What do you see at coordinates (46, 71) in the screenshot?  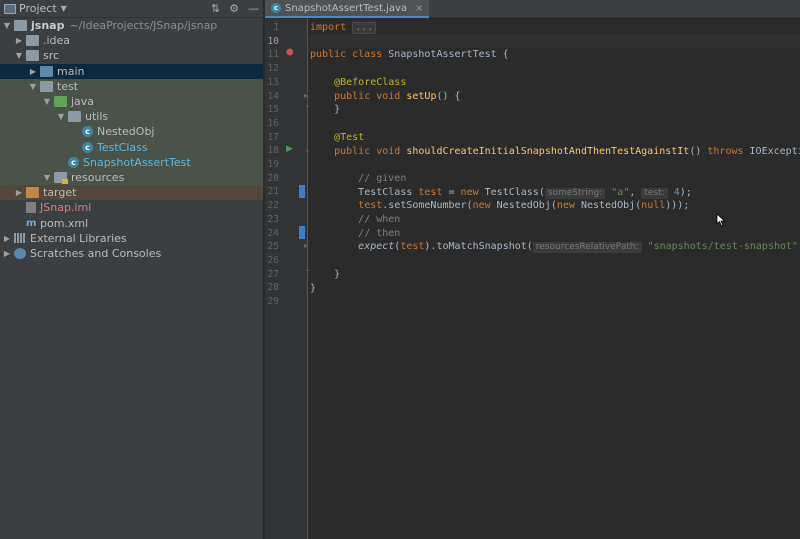 I see `source-folder-icon` at bounding box center [46, 71].